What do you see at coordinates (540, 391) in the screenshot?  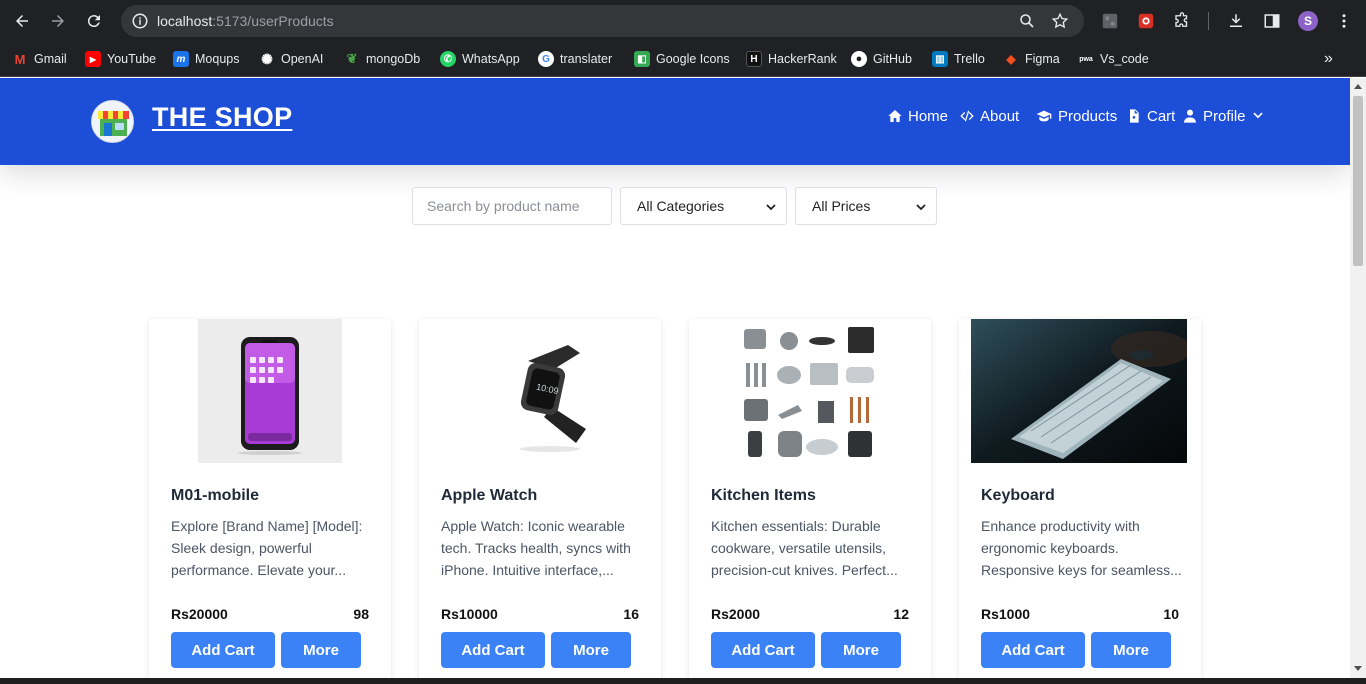 I see `product-image-watch: 10:09` at bounding box center [540, 391].